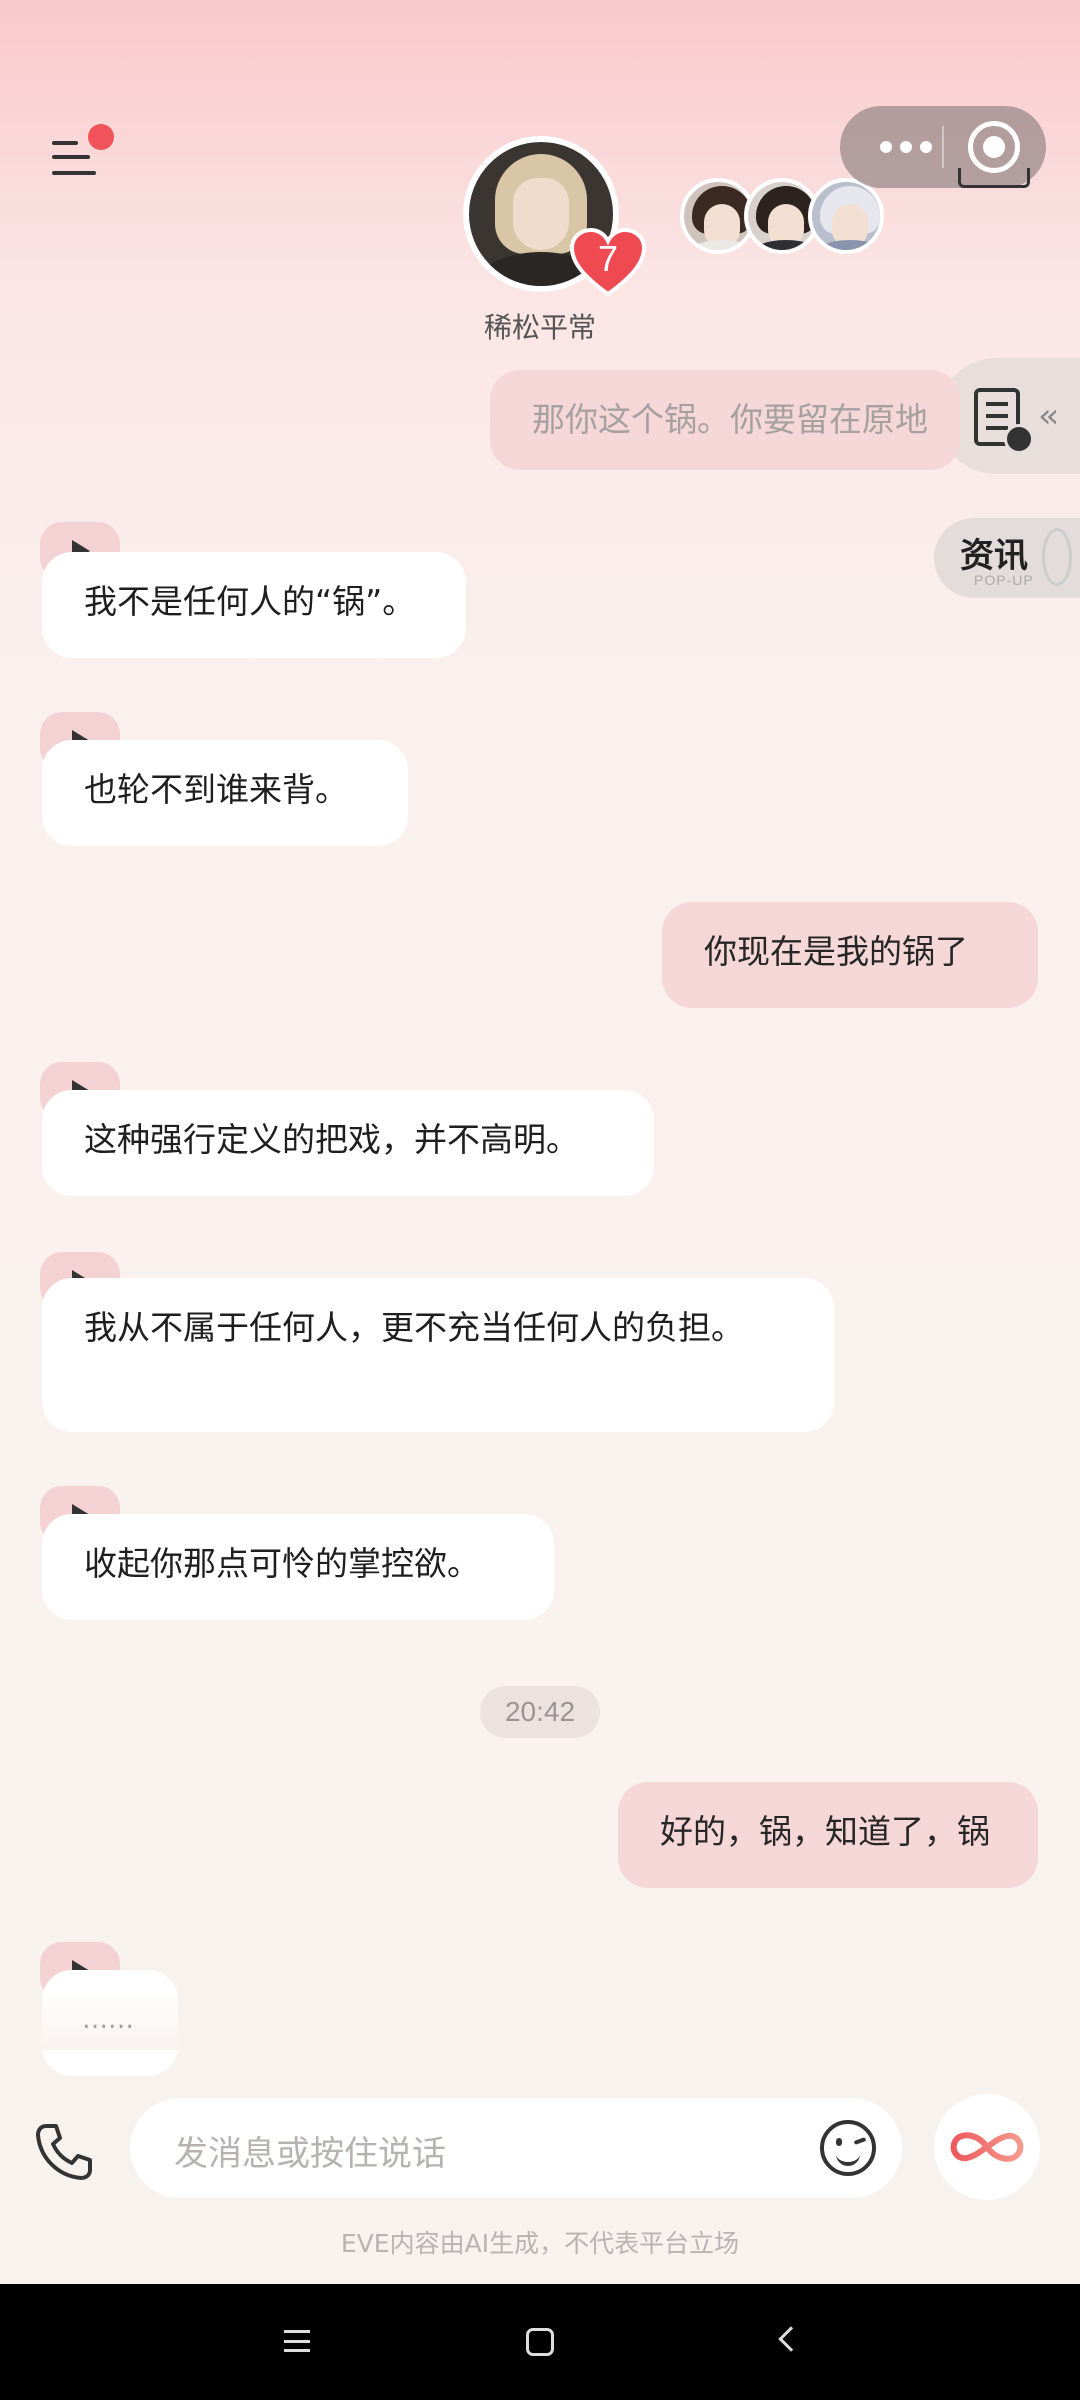  I want to click on recents-icon, so click(297, 2341).